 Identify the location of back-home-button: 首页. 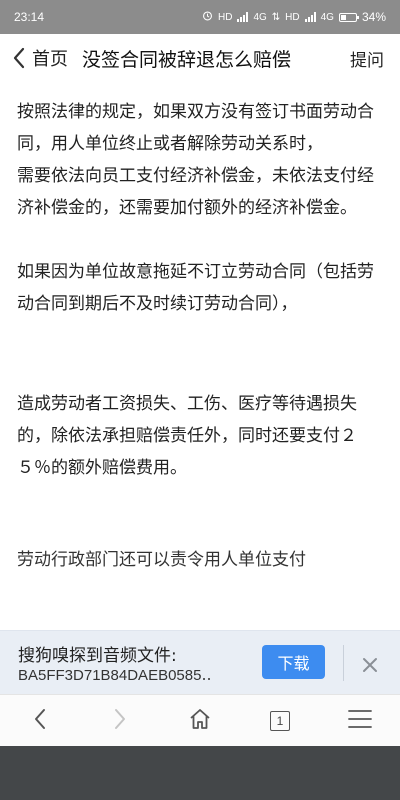
(34, 58).